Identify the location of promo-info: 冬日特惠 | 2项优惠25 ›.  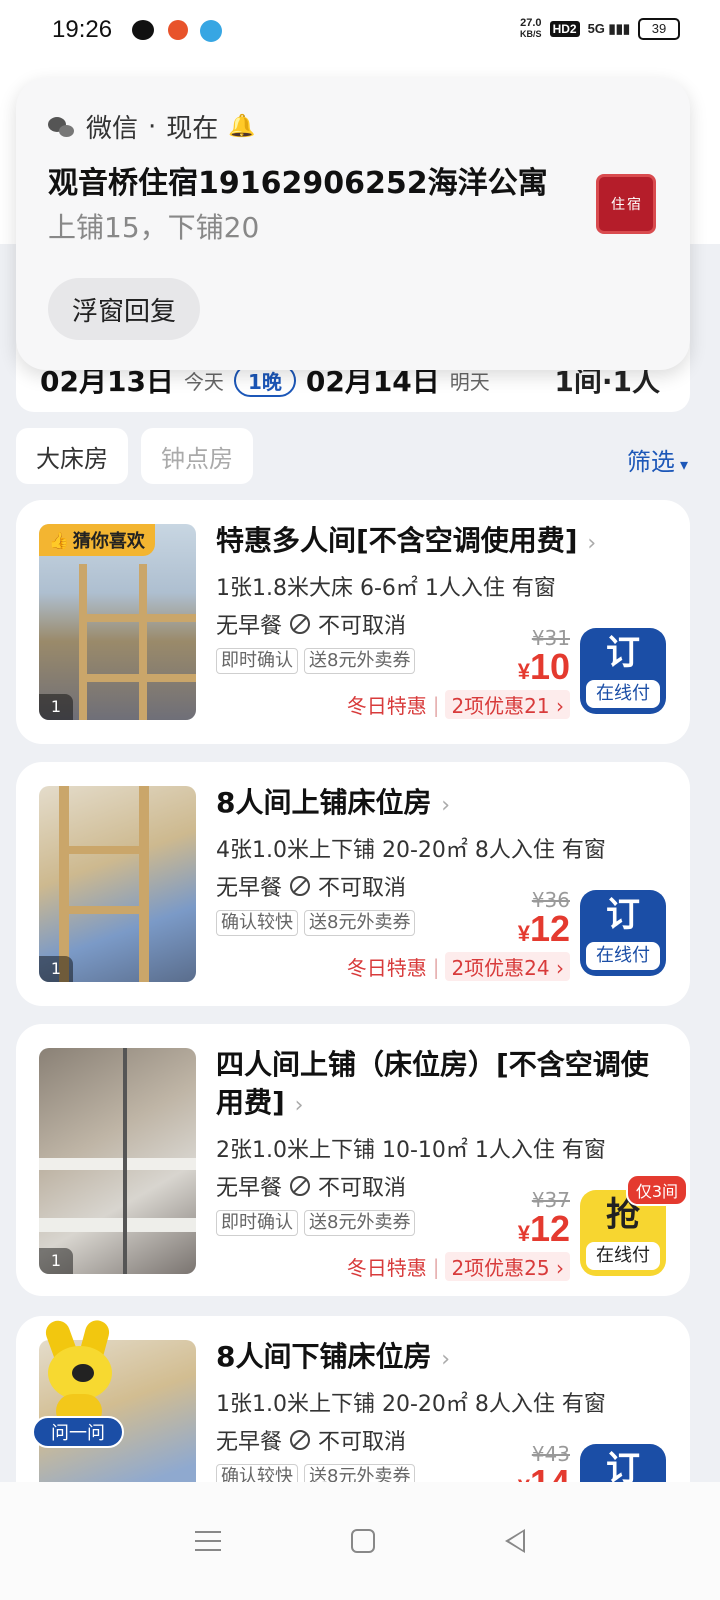
(458, 1266).